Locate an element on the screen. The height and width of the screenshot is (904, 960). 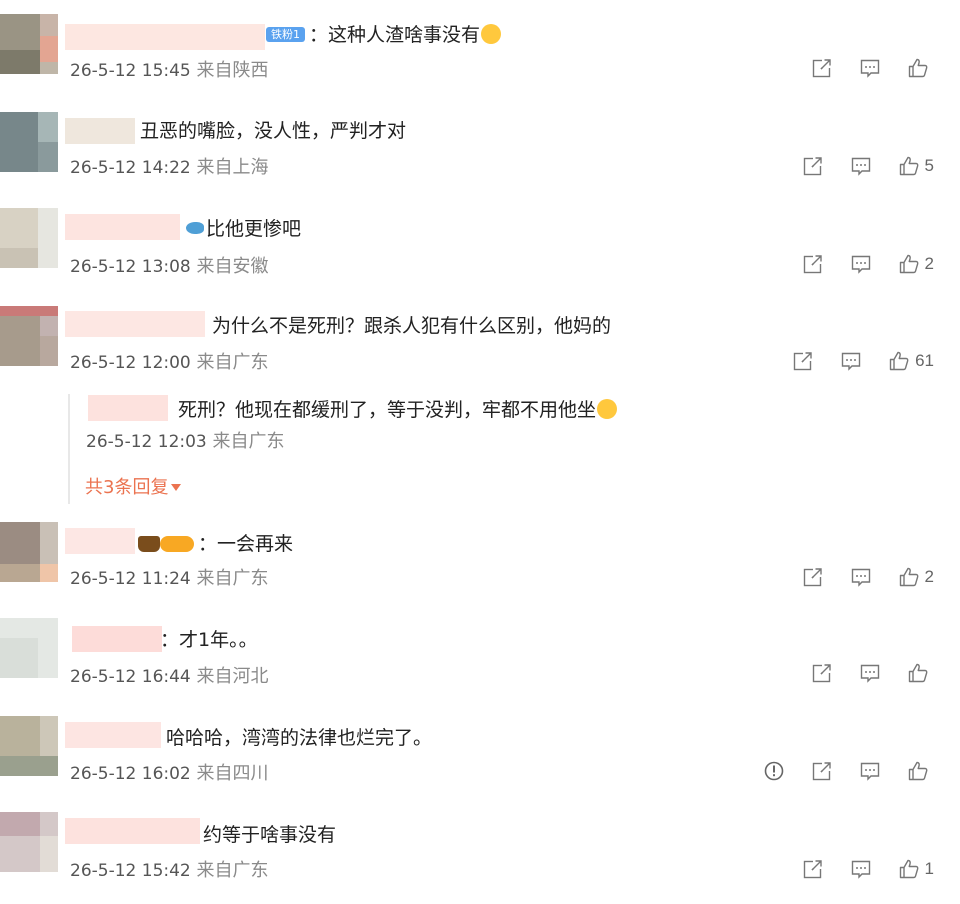
reply-body: 死刑？他现在都缓刑了，等于没判，牢都不用他坐 is located at coordinates (398, 410).